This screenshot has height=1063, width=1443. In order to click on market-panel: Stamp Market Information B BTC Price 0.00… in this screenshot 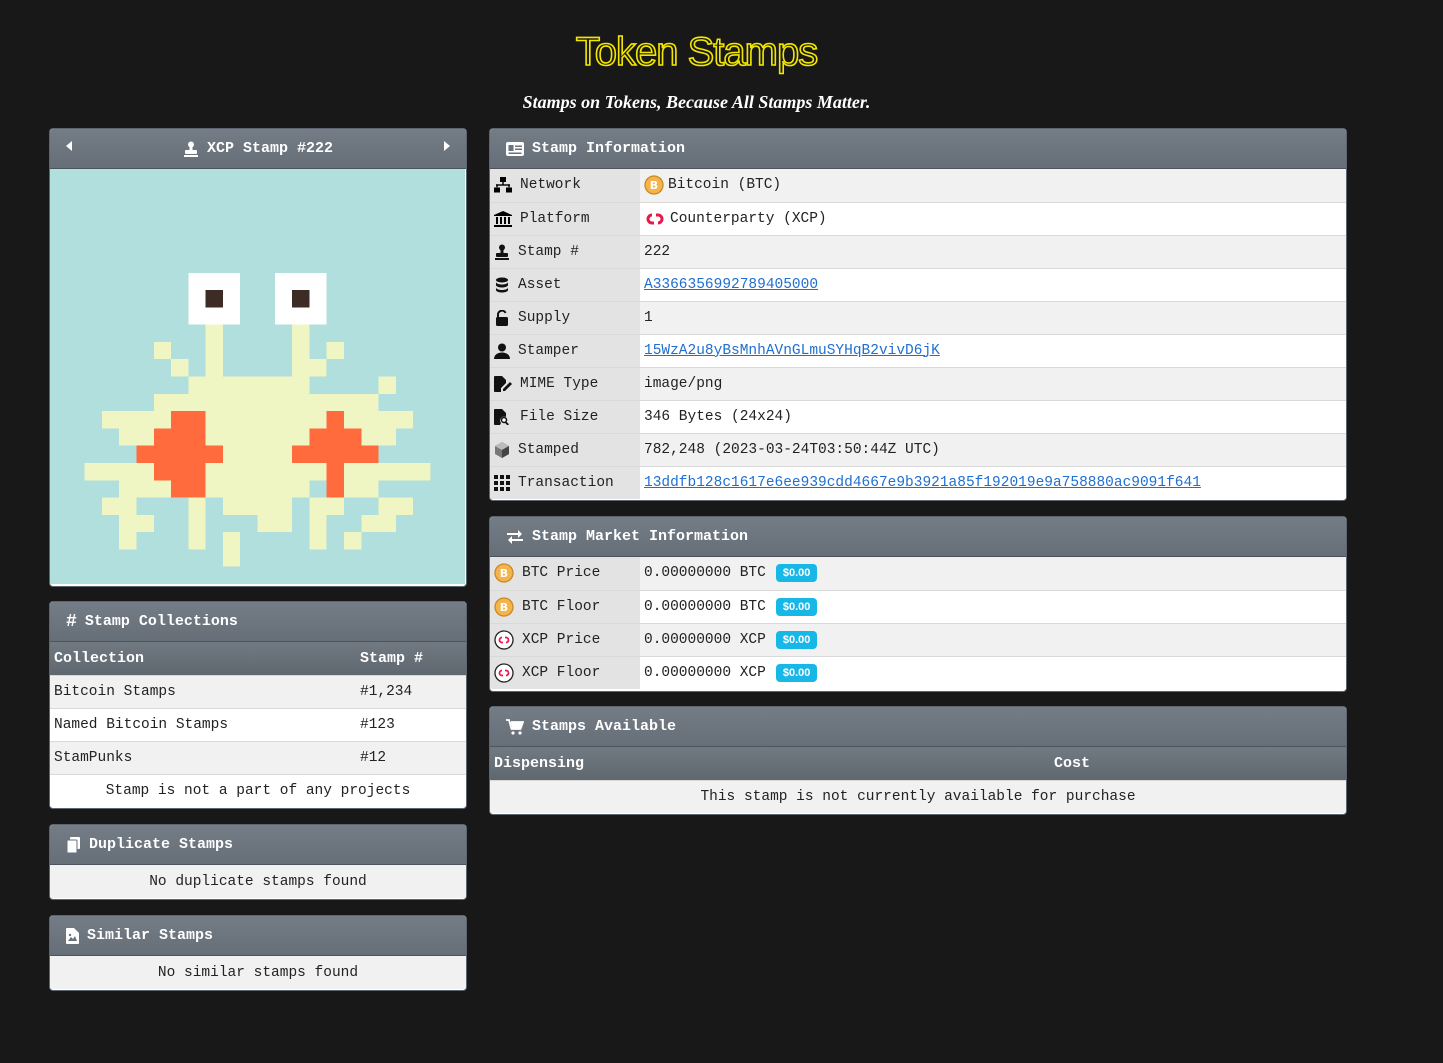, I will do `click(918, 604)`.